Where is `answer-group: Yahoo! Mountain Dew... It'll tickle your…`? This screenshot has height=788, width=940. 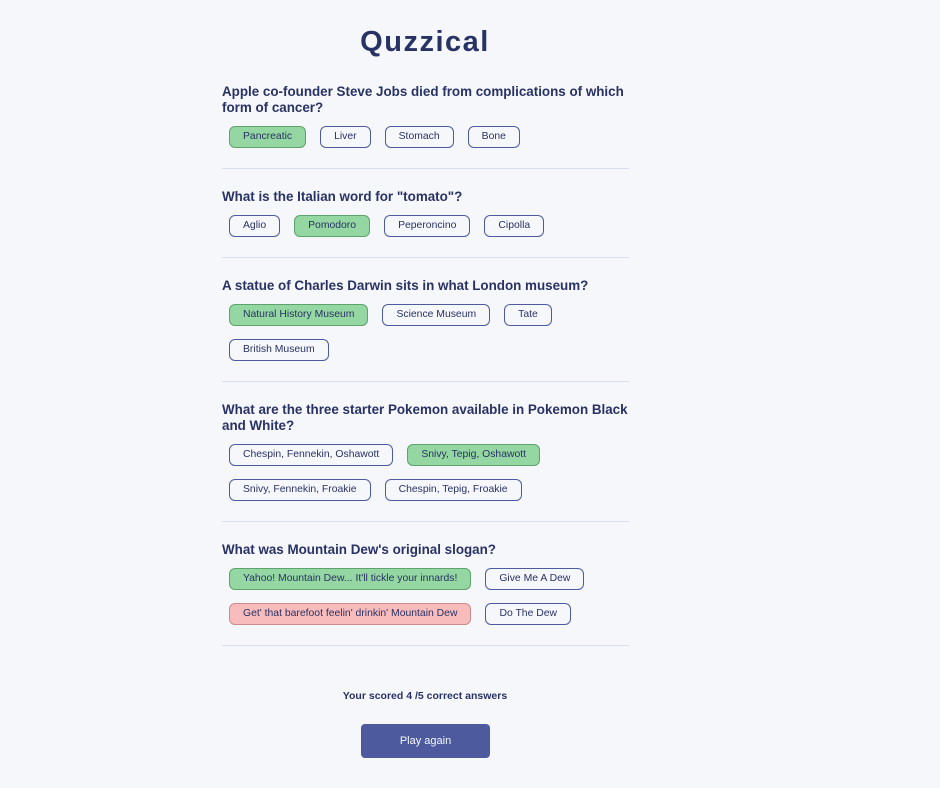
answer-group: Yahoo! Mountain Dew... It'll tickle your… is located at coordinates (425, 601).